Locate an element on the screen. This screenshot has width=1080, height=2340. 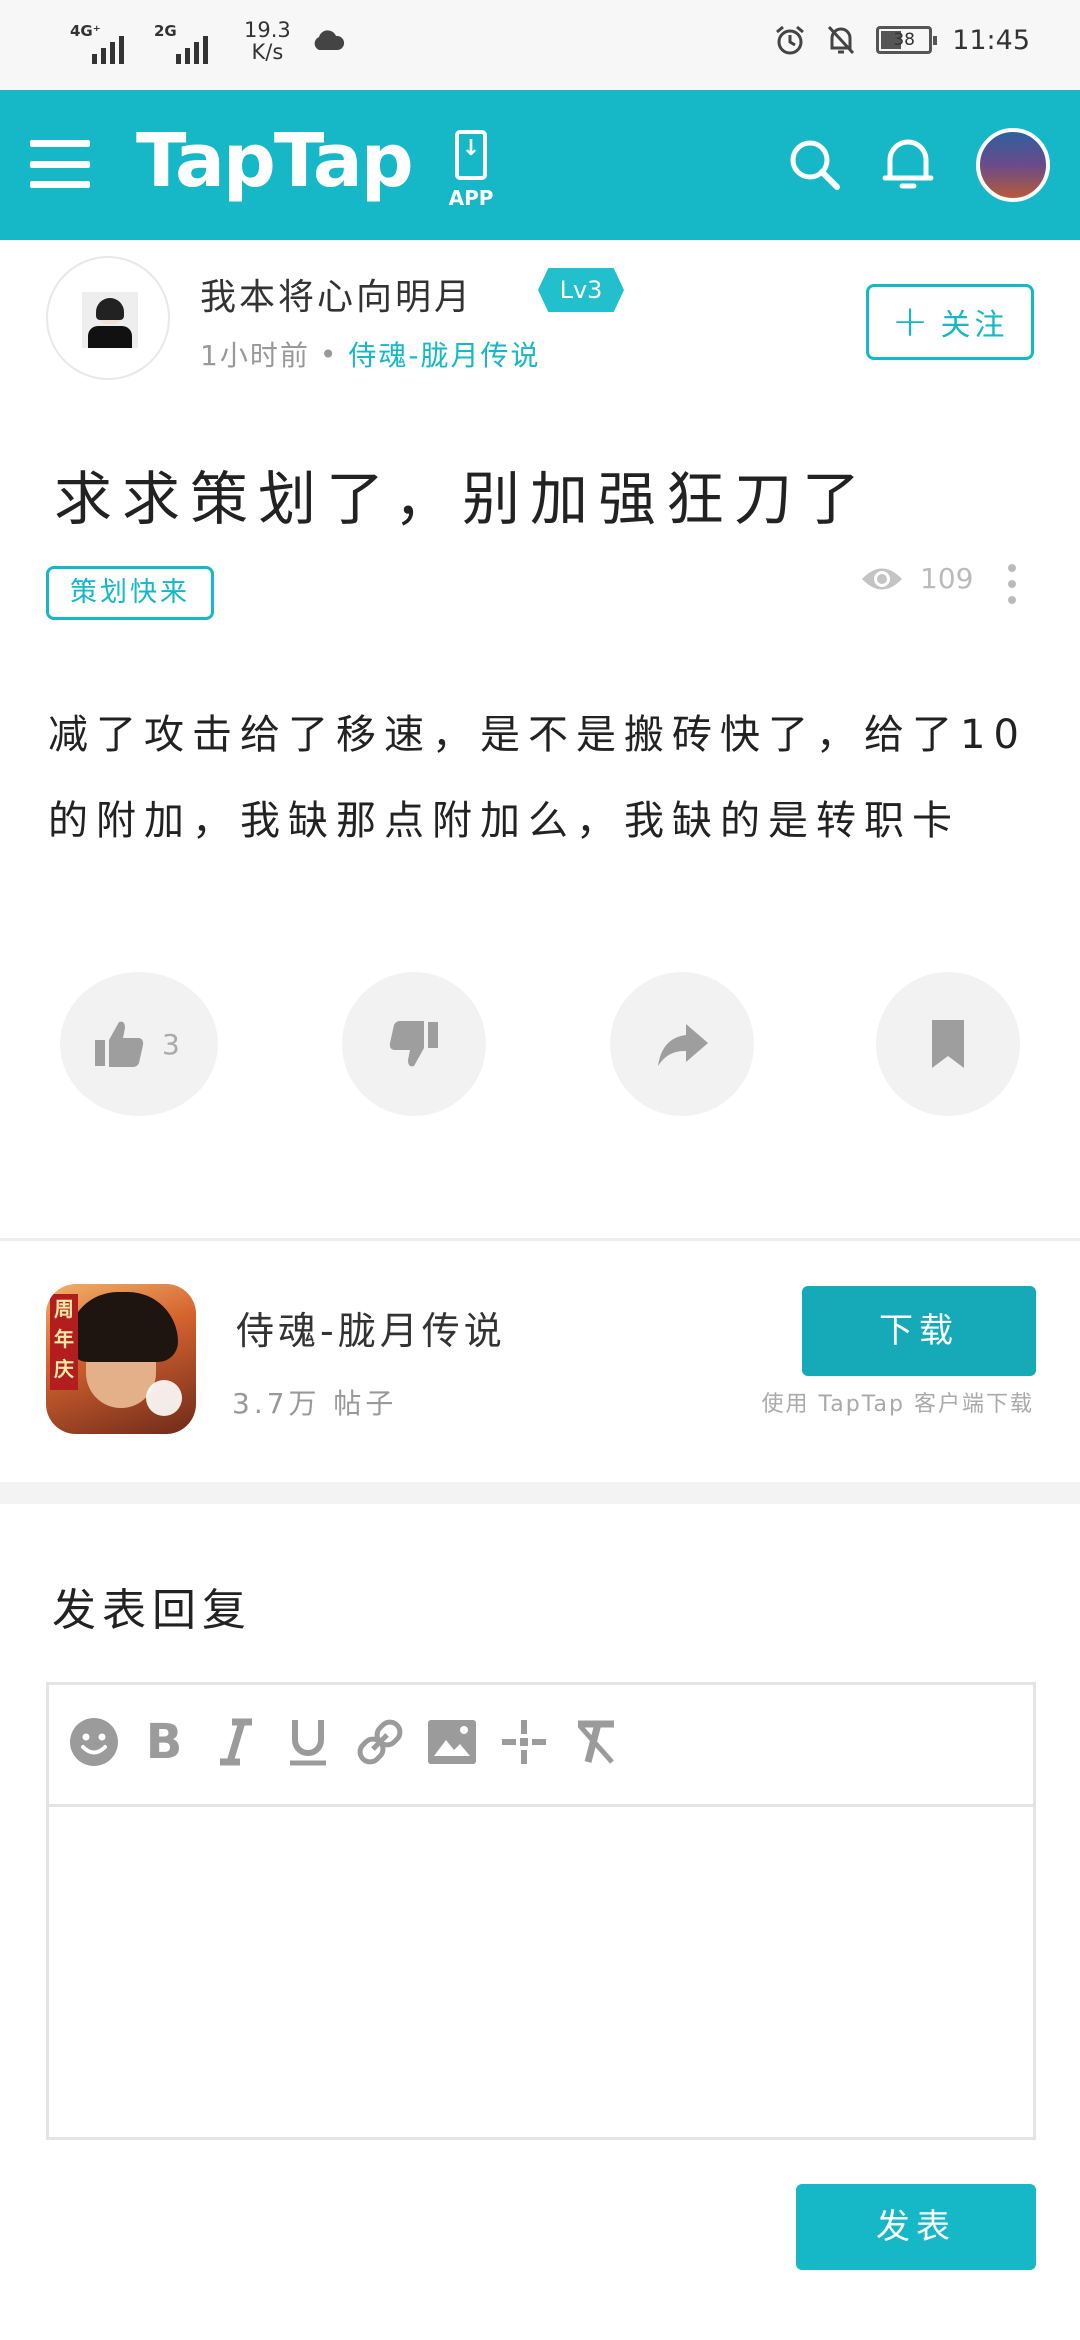
move-icon is located at coordinates (524, 1742).